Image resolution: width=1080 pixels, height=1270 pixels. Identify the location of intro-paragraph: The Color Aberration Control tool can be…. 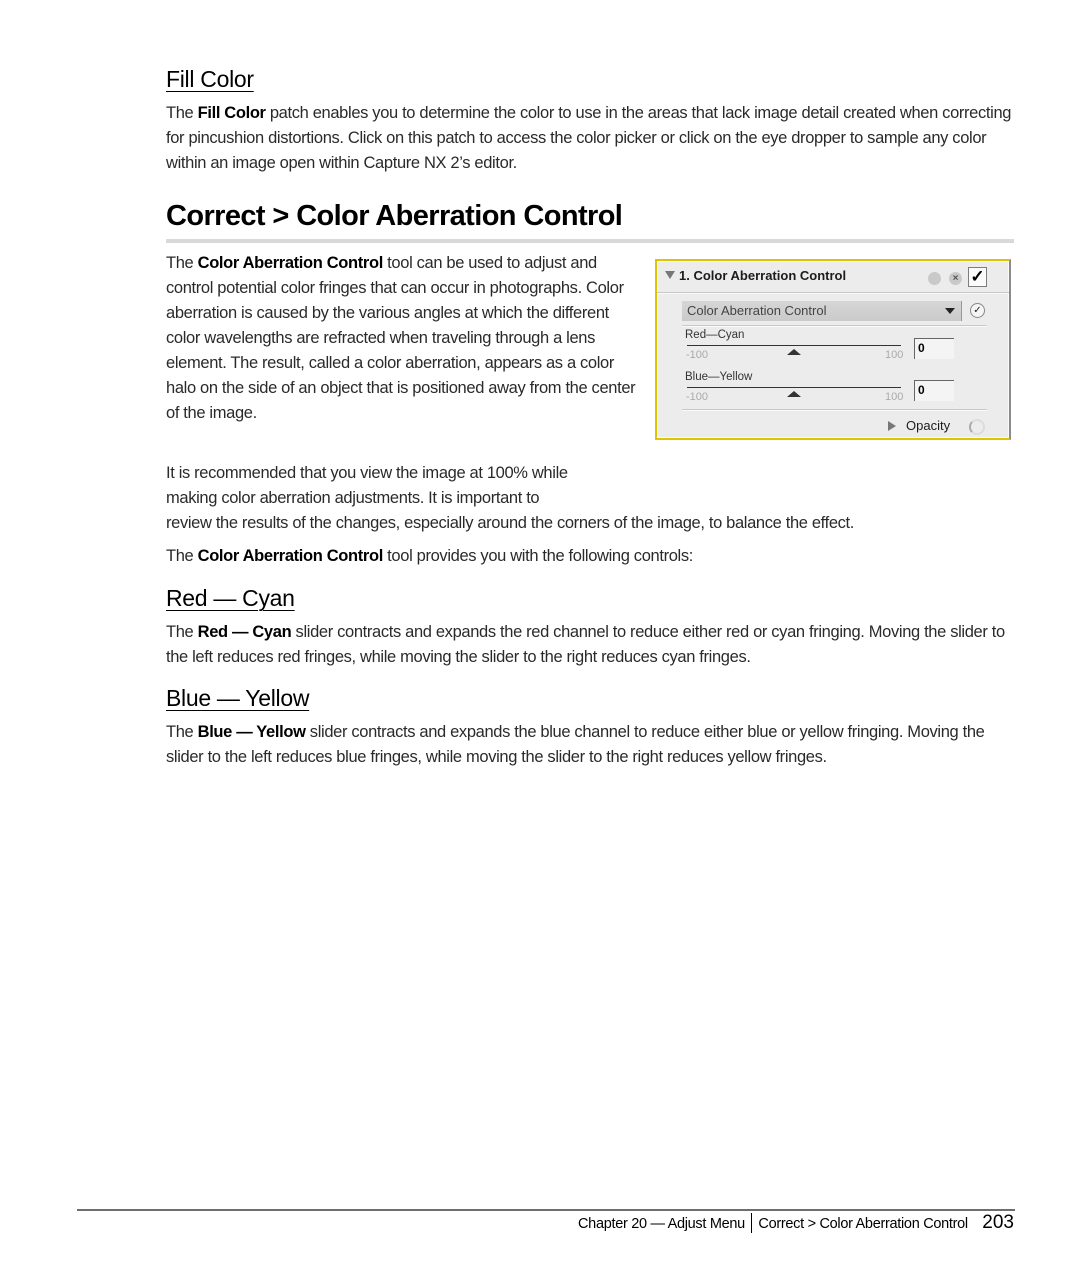
(403, 338).